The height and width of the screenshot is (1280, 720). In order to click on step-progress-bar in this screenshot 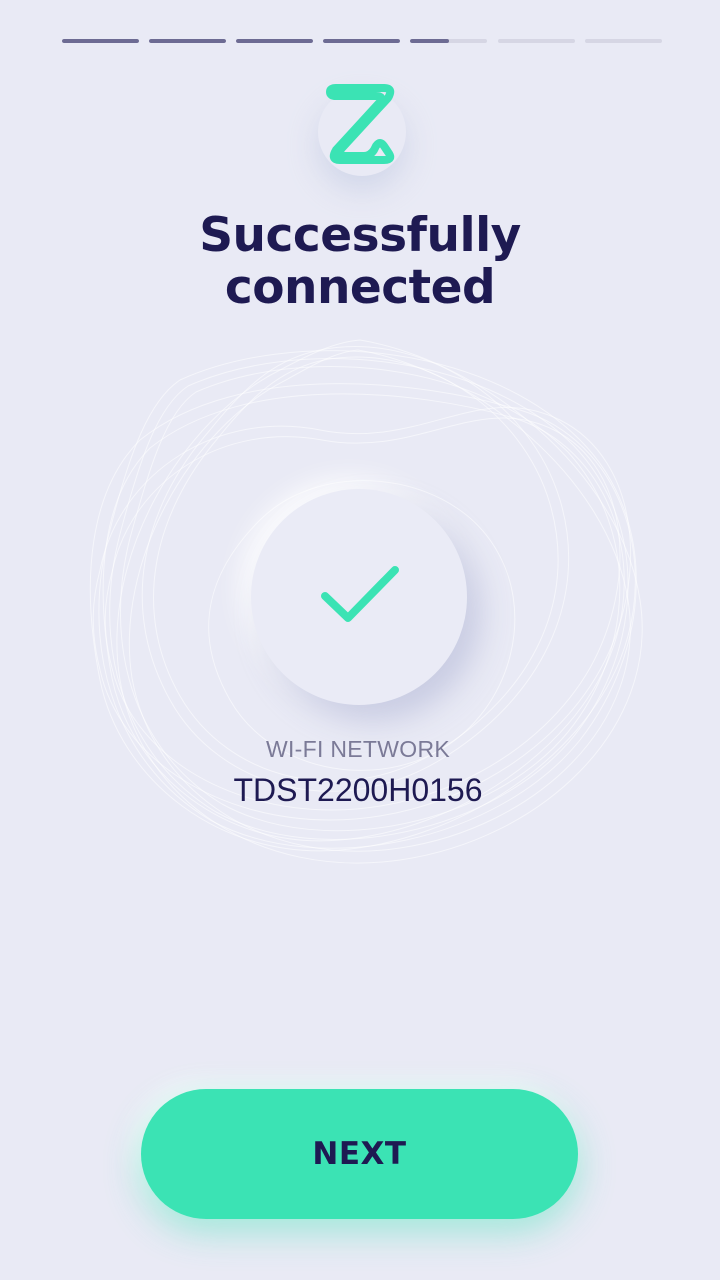, I will do `click(362, 41)`.